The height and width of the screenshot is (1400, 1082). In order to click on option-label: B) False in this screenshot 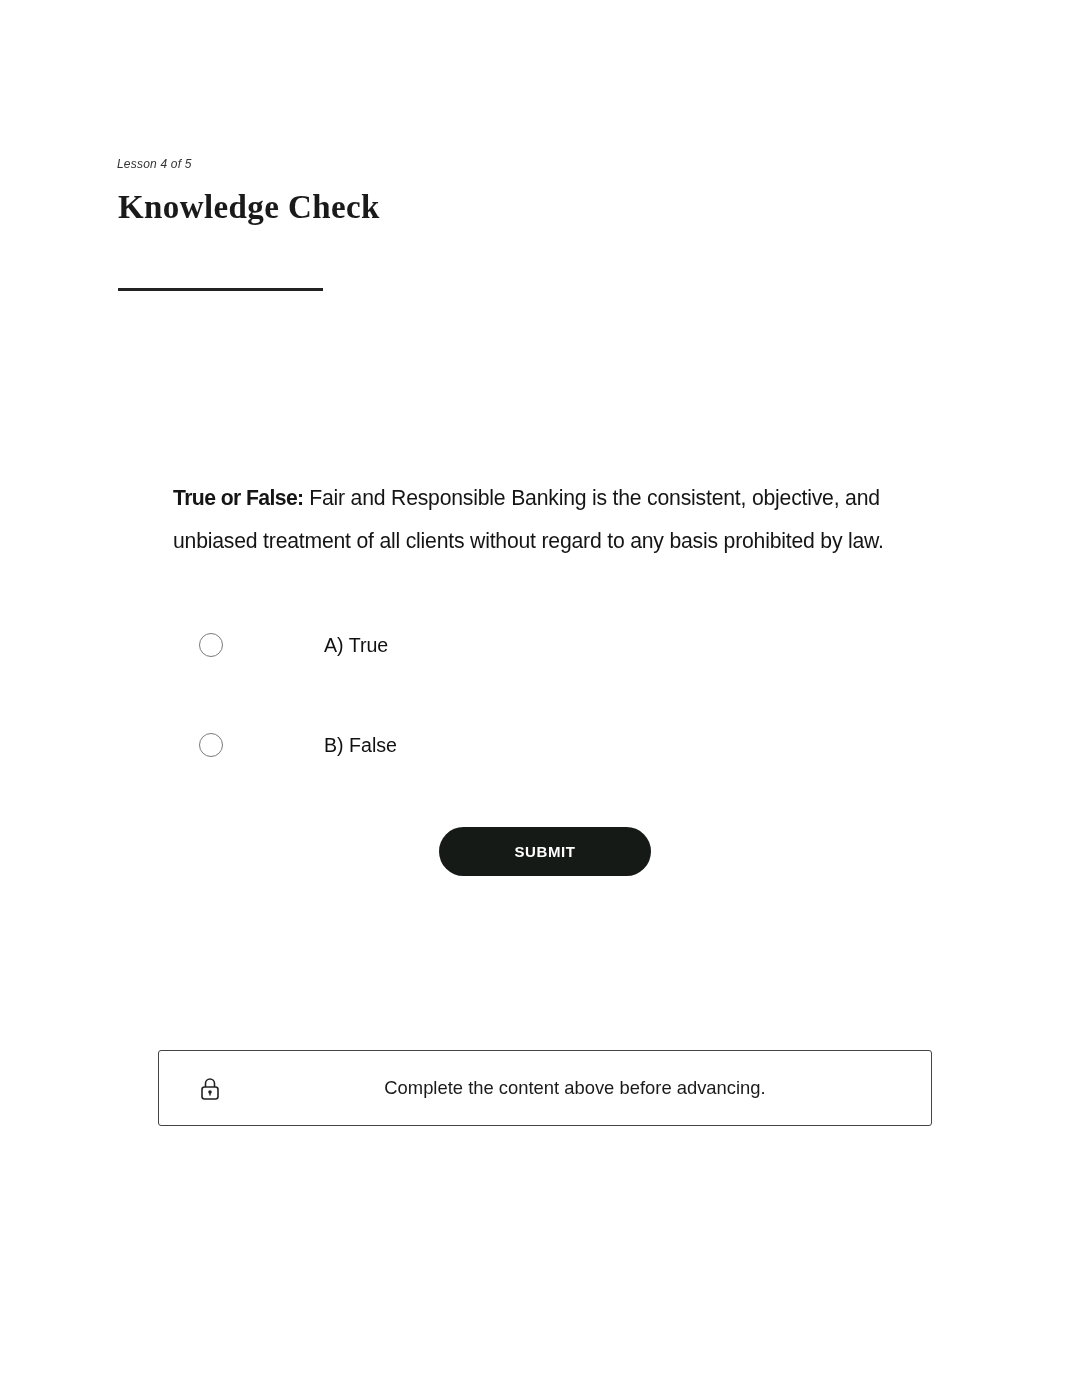, I will do `click(360, 745)`.